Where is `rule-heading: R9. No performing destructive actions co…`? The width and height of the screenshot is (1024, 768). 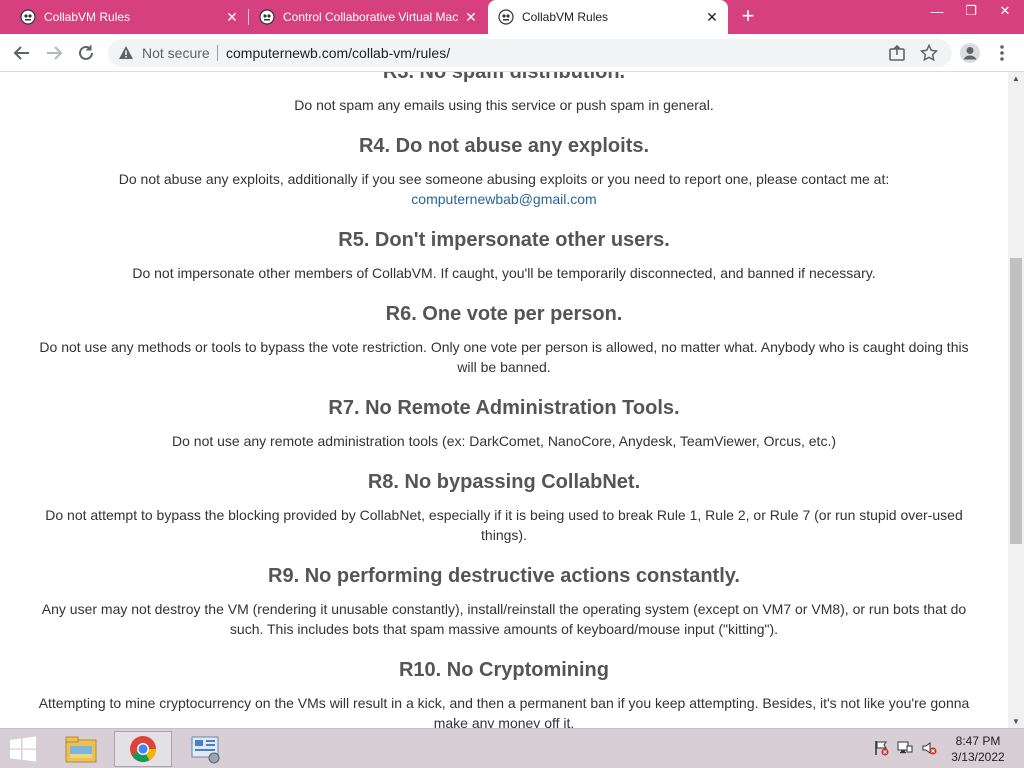
rule-heading: R9. No performing destructive actions co… is located at coordinates (504, 576).